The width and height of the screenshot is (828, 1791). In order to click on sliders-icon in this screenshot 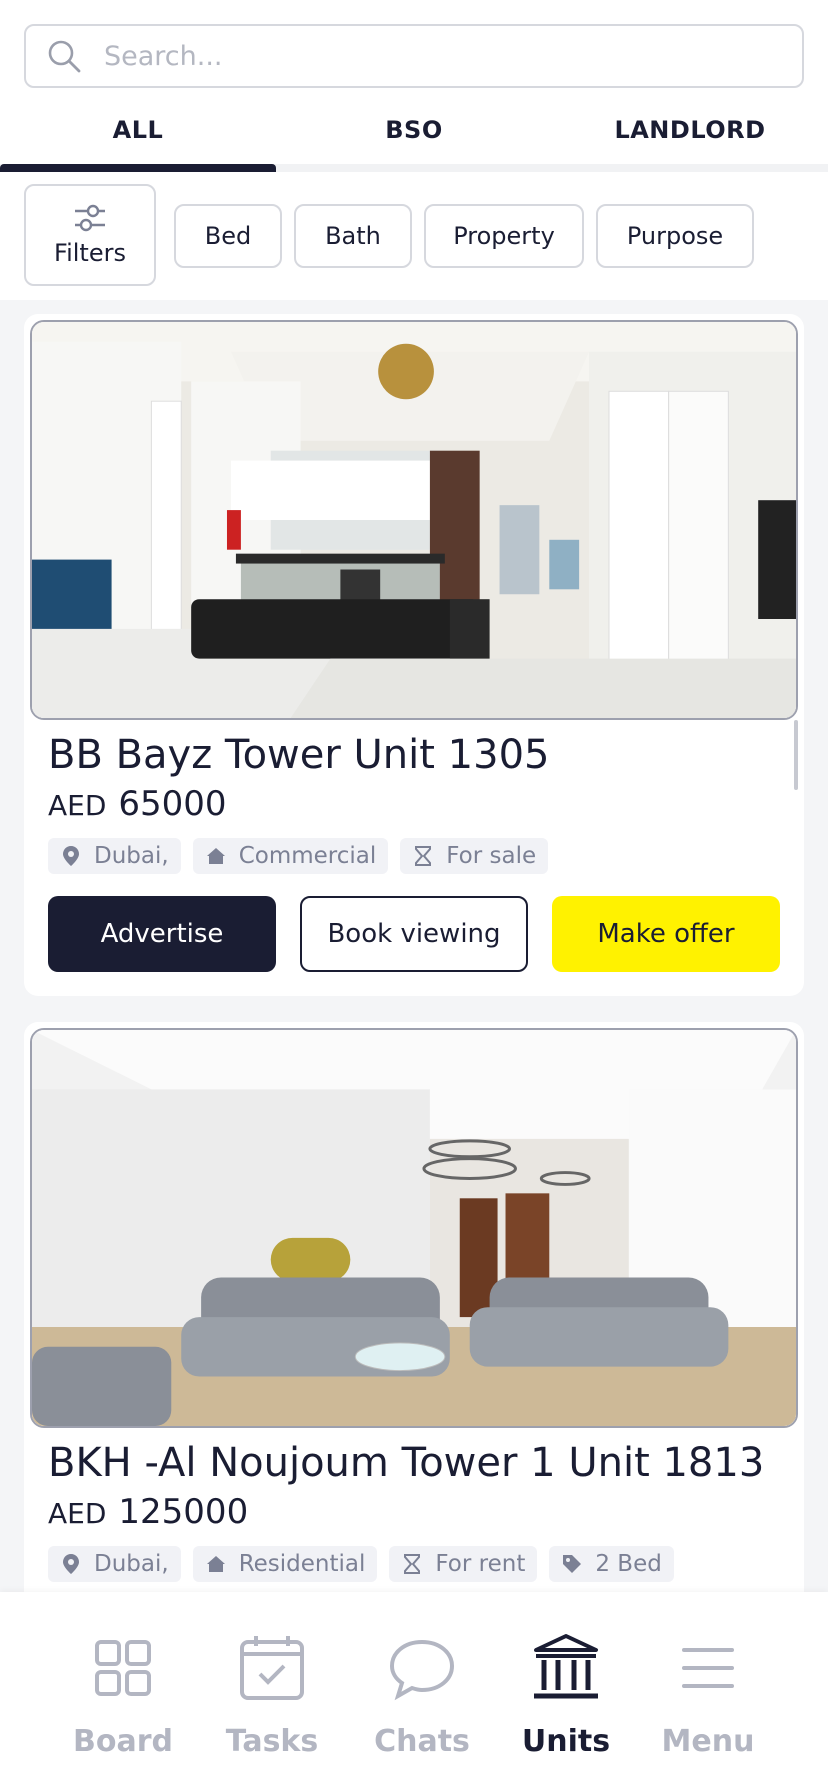, I will do `click(90, 218)`.